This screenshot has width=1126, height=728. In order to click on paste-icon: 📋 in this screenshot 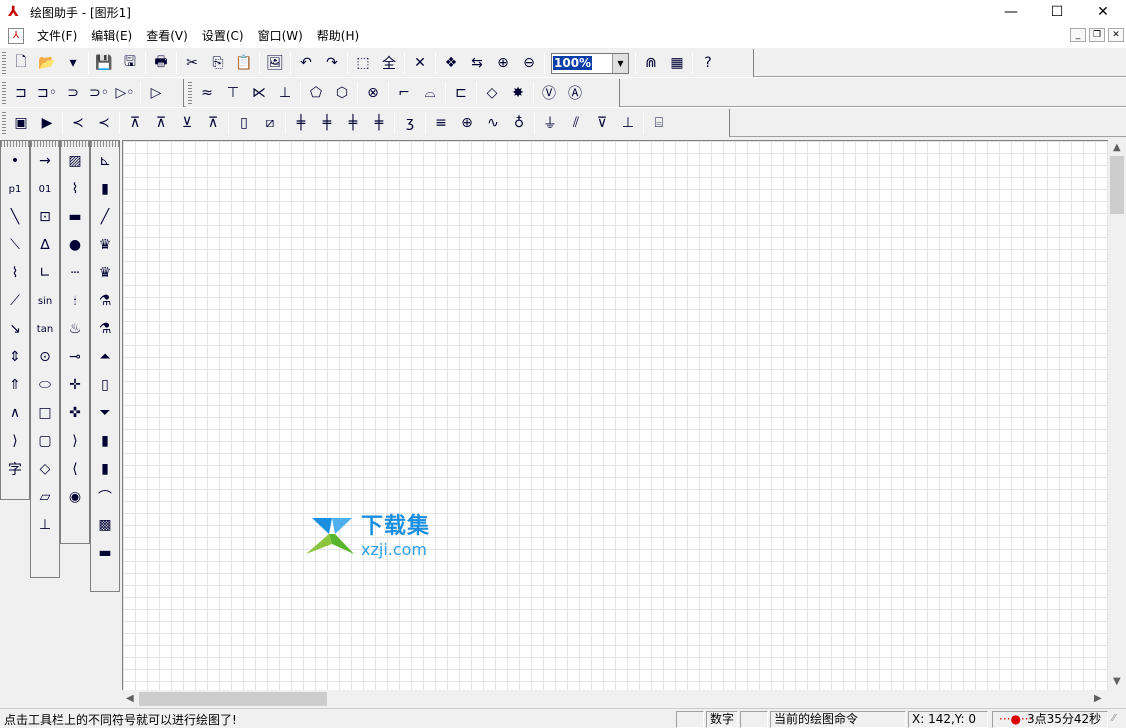, I will do `click(244, 63)`.